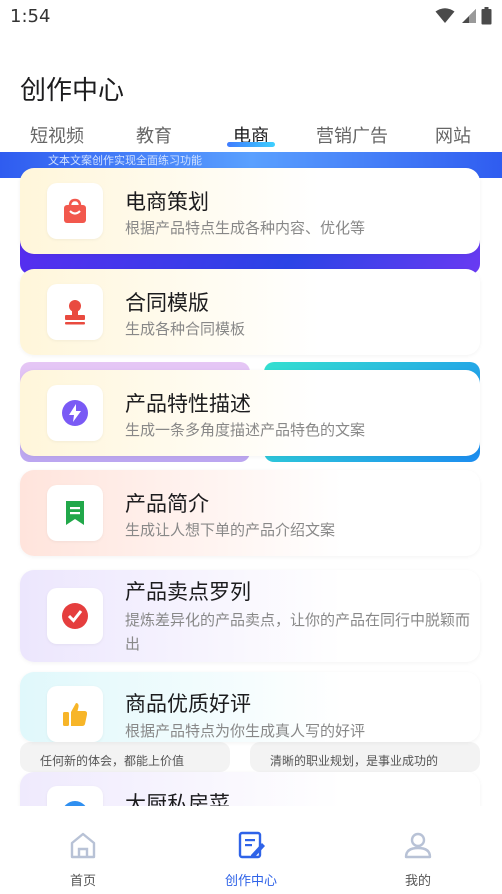 This screenshot has width=502, height=894. What do you see at coordinates (418, 845) in the screenshot?
I see `profile-icon` at bounding box center [418, 845].